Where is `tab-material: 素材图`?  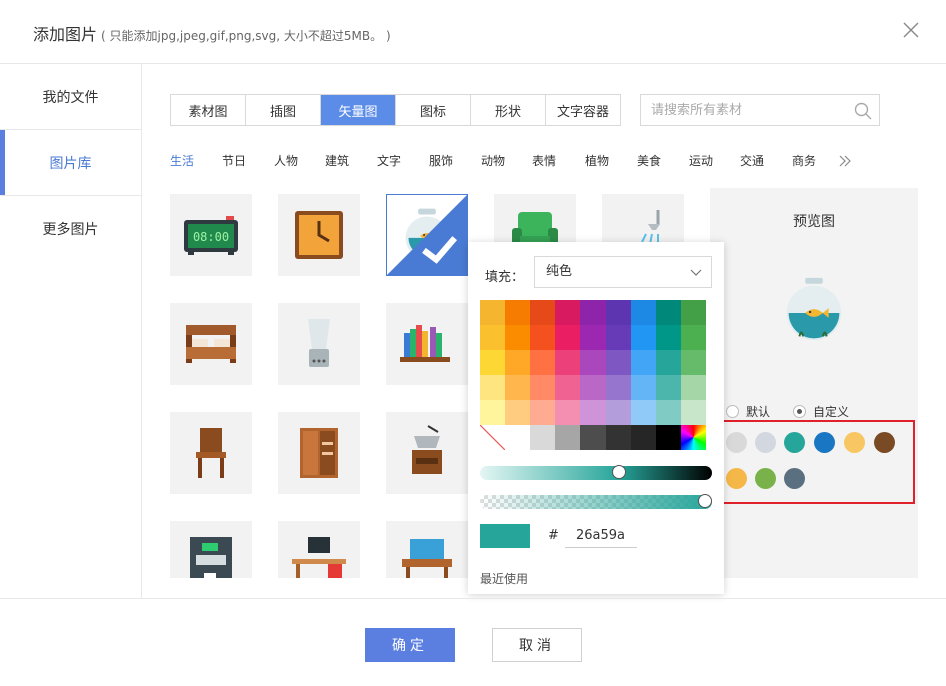 tab-material: 素材图 is located at coordinates (208, 110).